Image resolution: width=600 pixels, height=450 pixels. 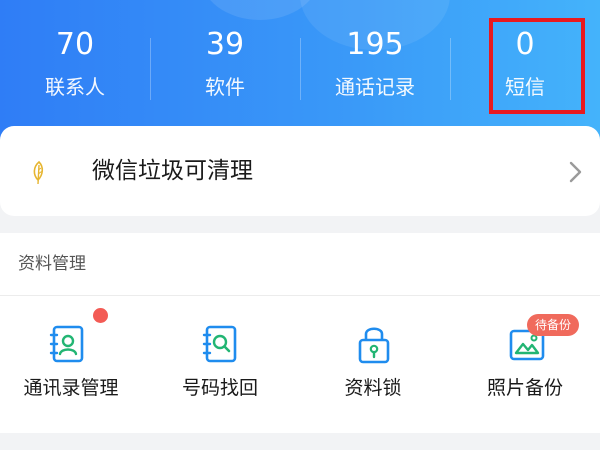 What do you see at coordinates (66, 344) in the screenshot?
I see `contacts-book-icon` at bounding box center [66, 344].